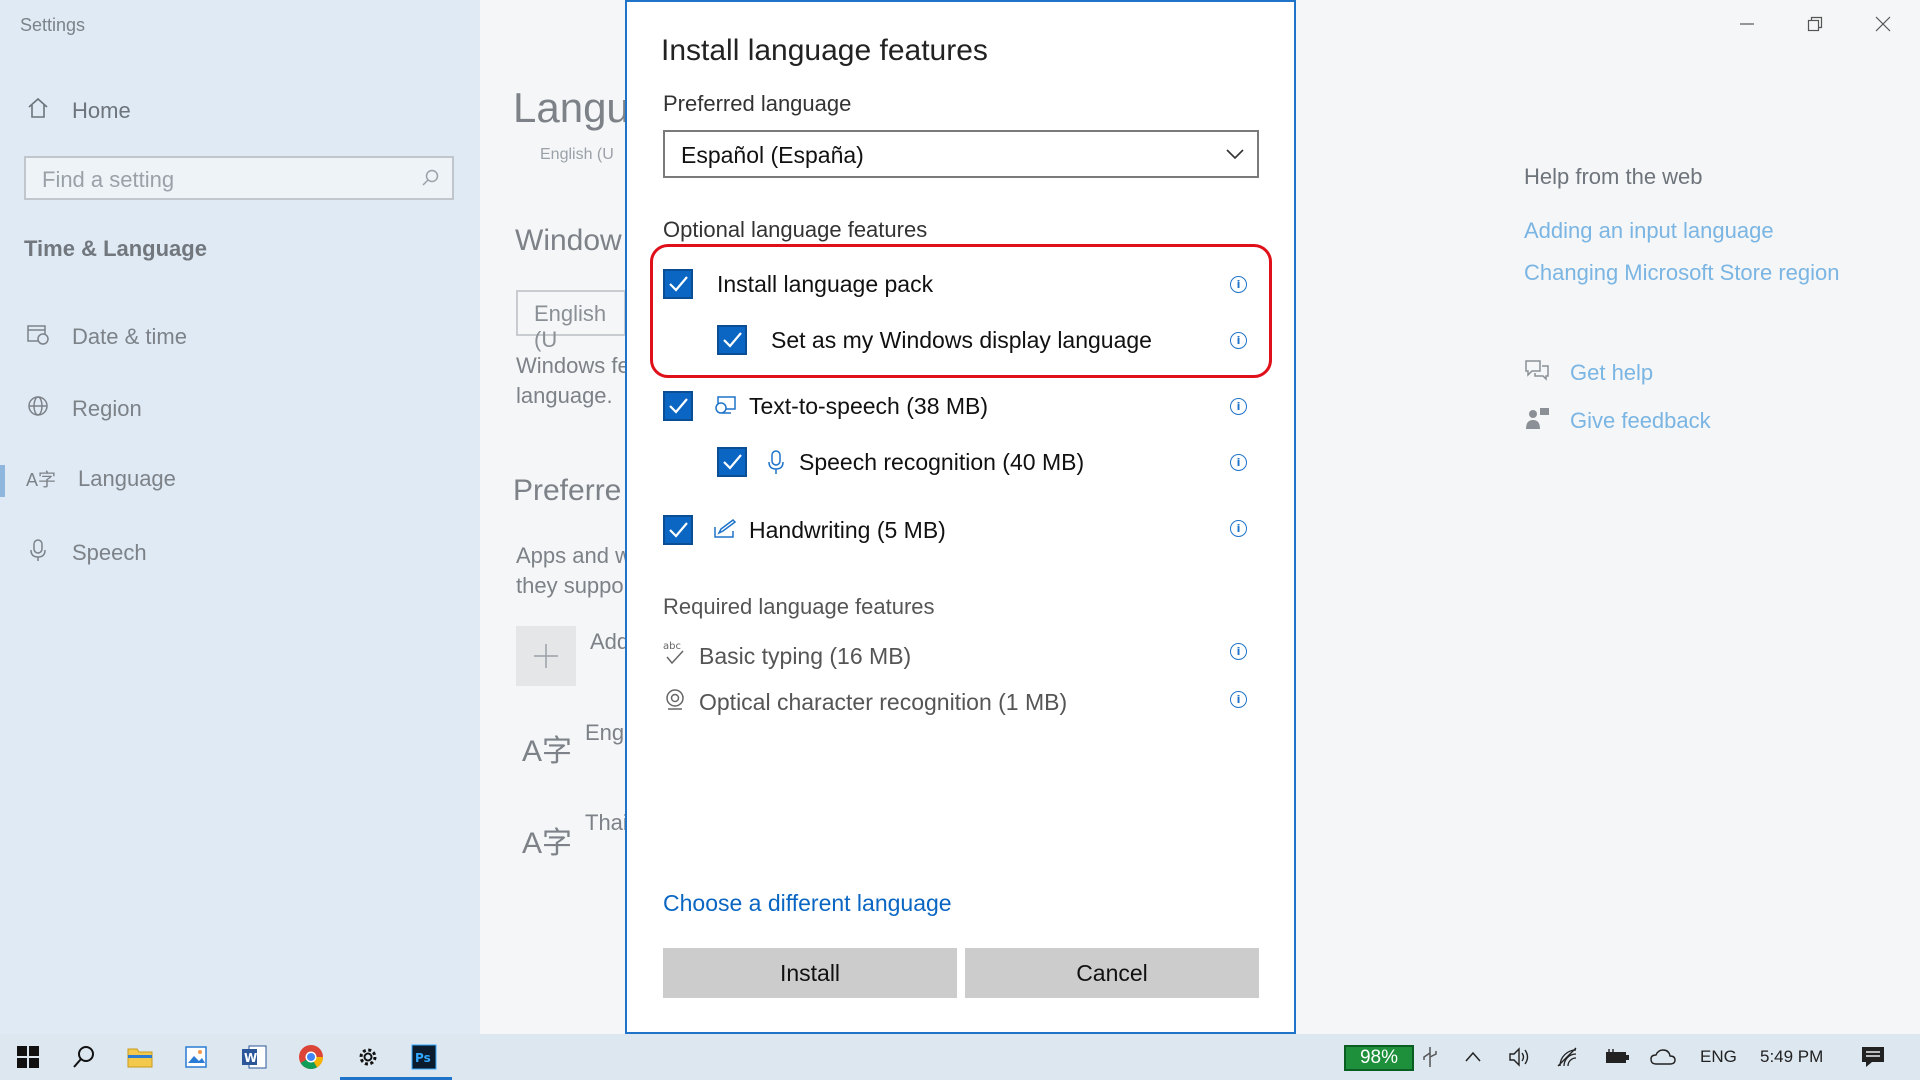 The image size is (1920, 1080). What do you see at coordinates (610, 641) in the screenshot?
I see `add-language-label: Add` at bounding box center [610, 641].